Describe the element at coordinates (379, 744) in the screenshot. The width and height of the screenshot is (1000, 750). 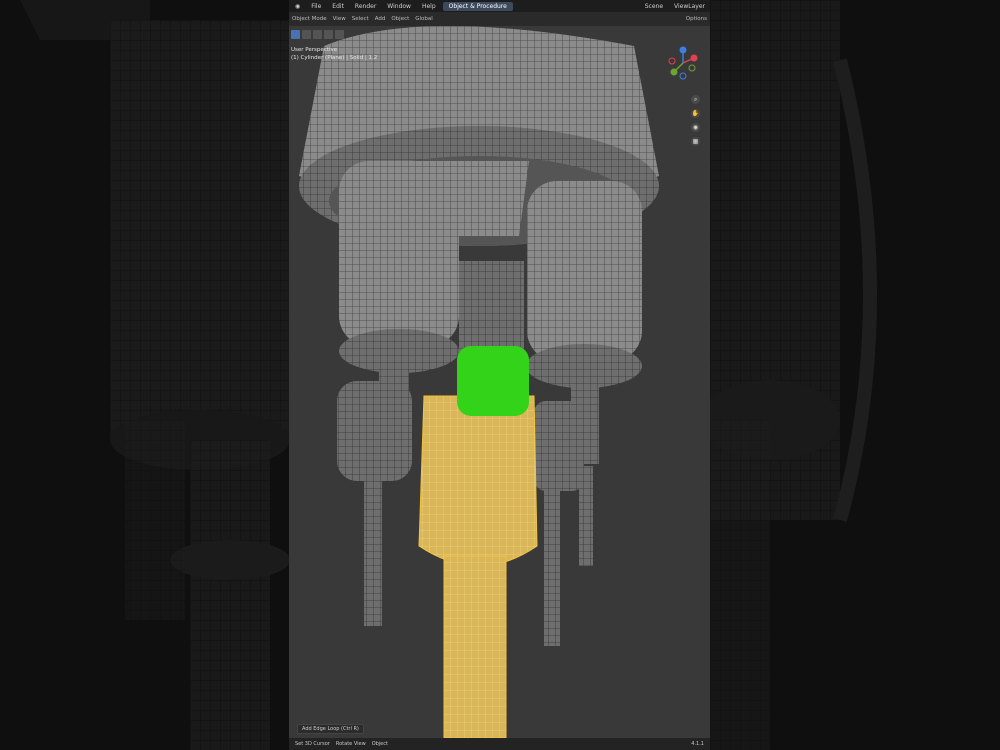
I see `status-hint-3: Object` at that location.